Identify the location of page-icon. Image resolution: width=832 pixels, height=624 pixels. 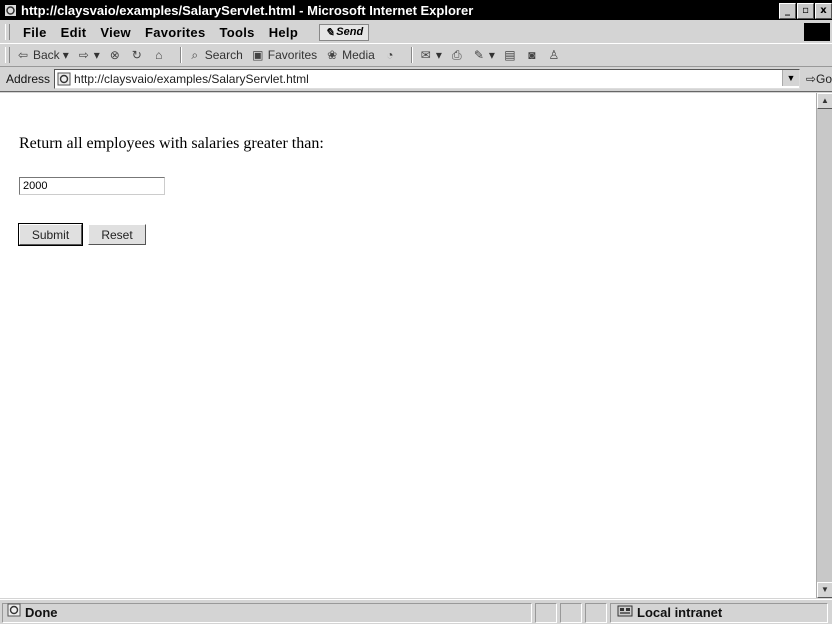
(64, 79).